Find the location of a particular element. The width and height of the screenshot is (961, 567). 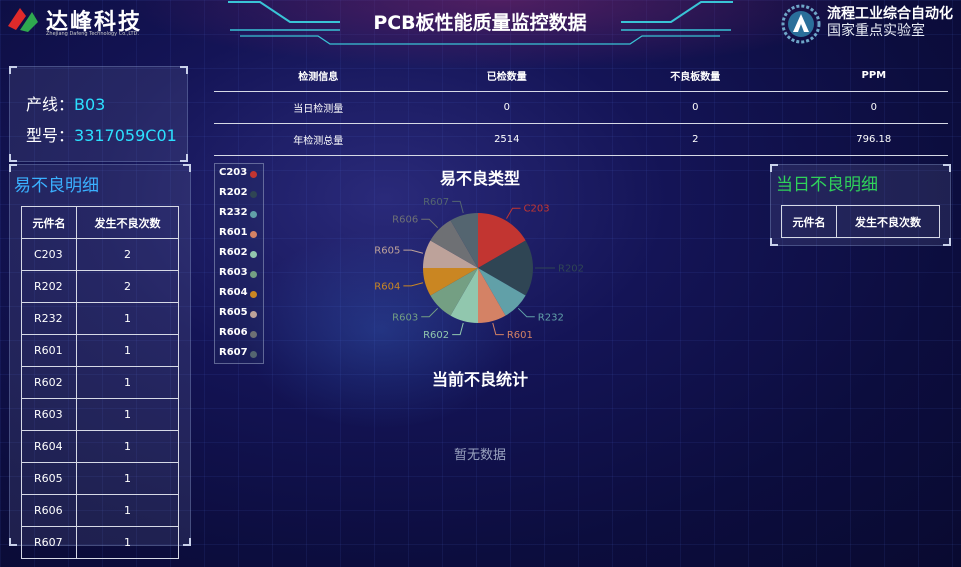

legend-item-r601: R601 is located at coordinates (233, 232).